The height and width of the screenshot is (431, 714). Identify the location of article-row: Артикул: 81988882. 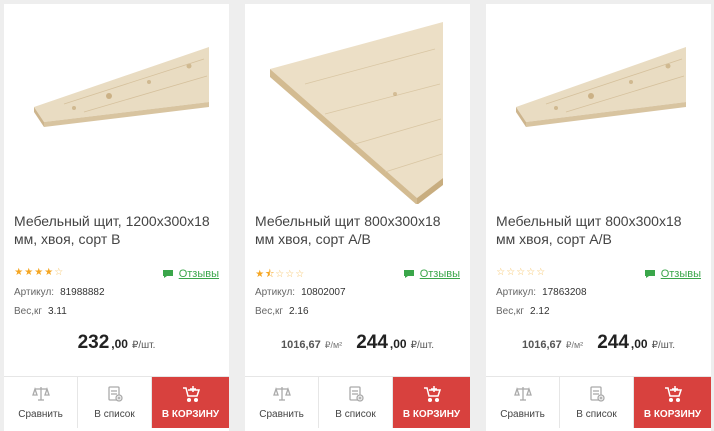
(59, 292).